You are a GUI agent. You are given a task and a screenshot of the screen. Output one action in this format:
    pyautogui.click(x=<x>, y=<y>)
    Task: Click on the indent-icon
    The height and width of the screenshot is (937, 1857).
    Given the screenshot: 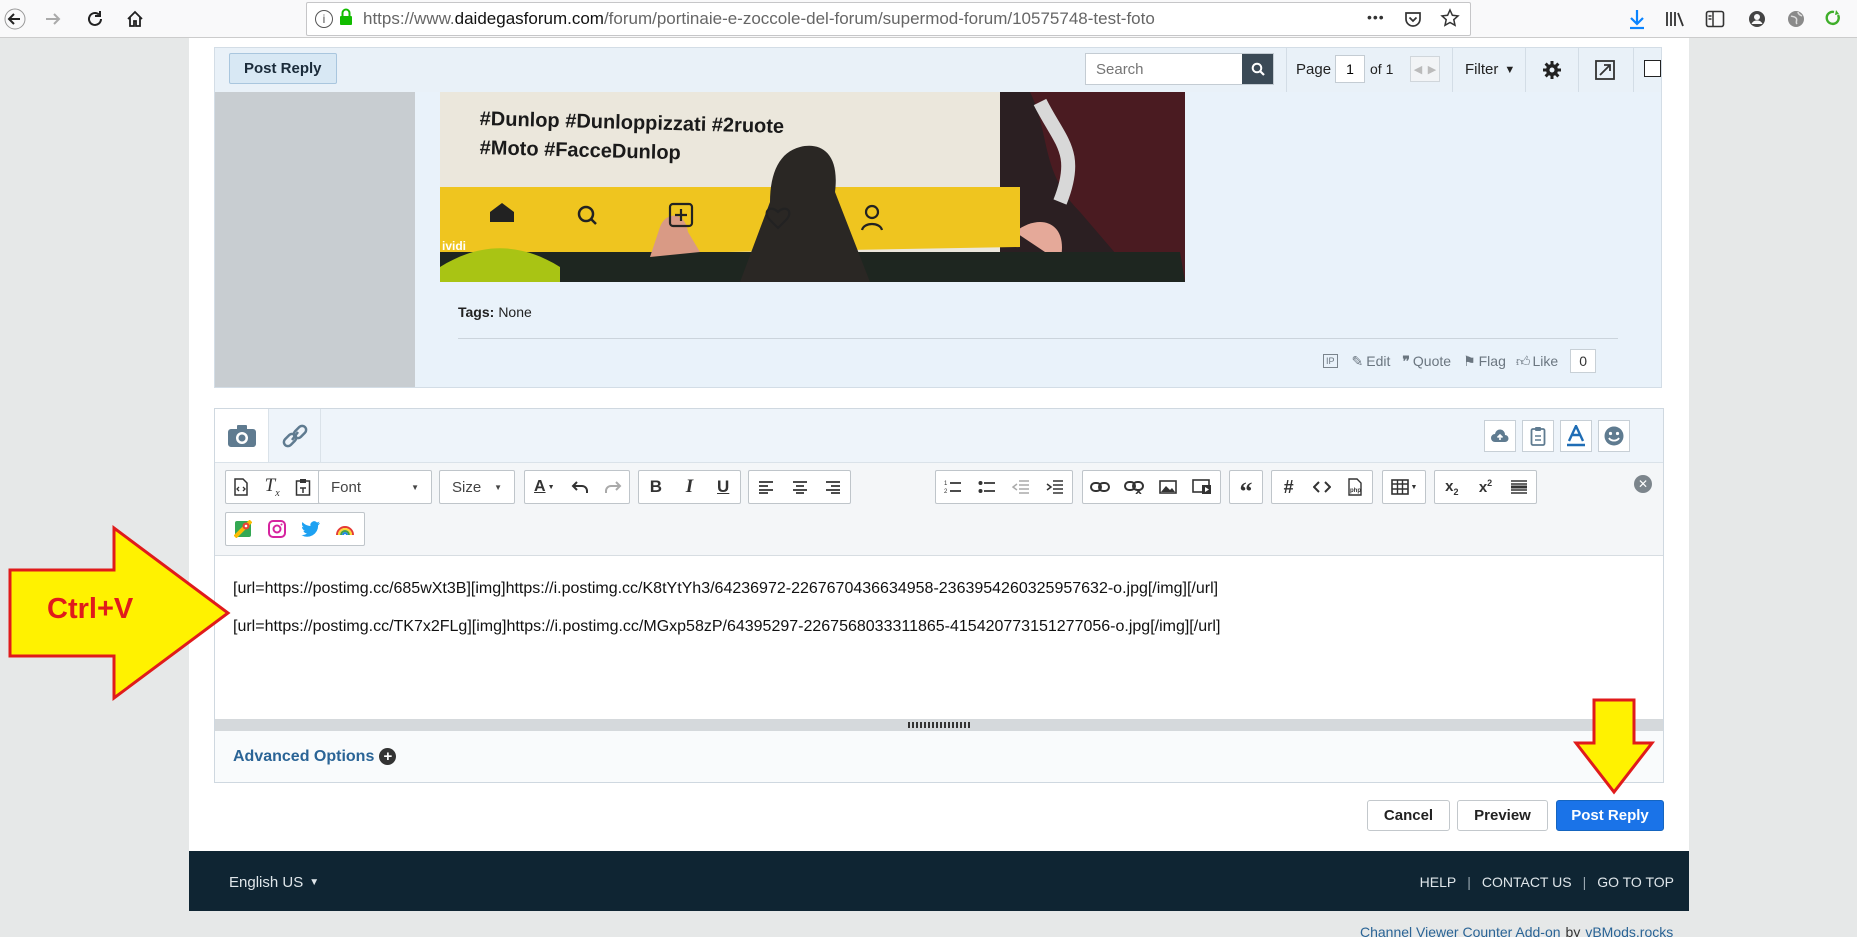 What is the action you would take?
    pyautogui.click(x=1055, y=487)
    